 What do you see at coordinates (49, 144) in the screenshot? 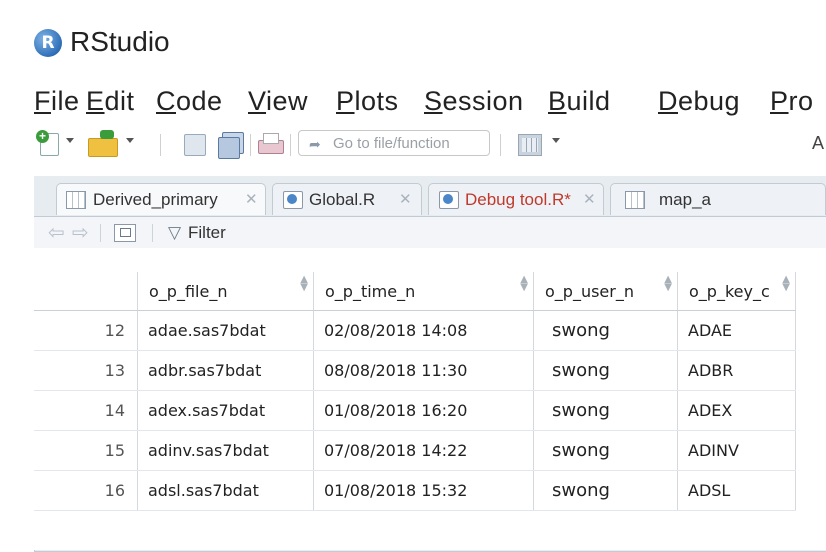
I see `new-file-button: +` at bounding box center [49, 144].